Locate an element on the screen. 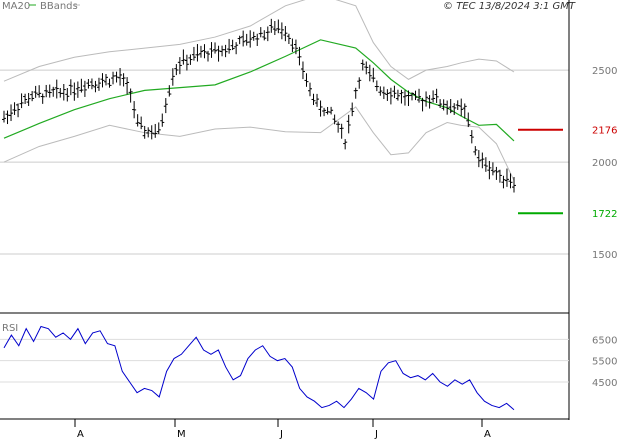 The width and height of the screenshot is (627, 440). rsi-tick-label: 6500 is located at coordinates (604, 340).